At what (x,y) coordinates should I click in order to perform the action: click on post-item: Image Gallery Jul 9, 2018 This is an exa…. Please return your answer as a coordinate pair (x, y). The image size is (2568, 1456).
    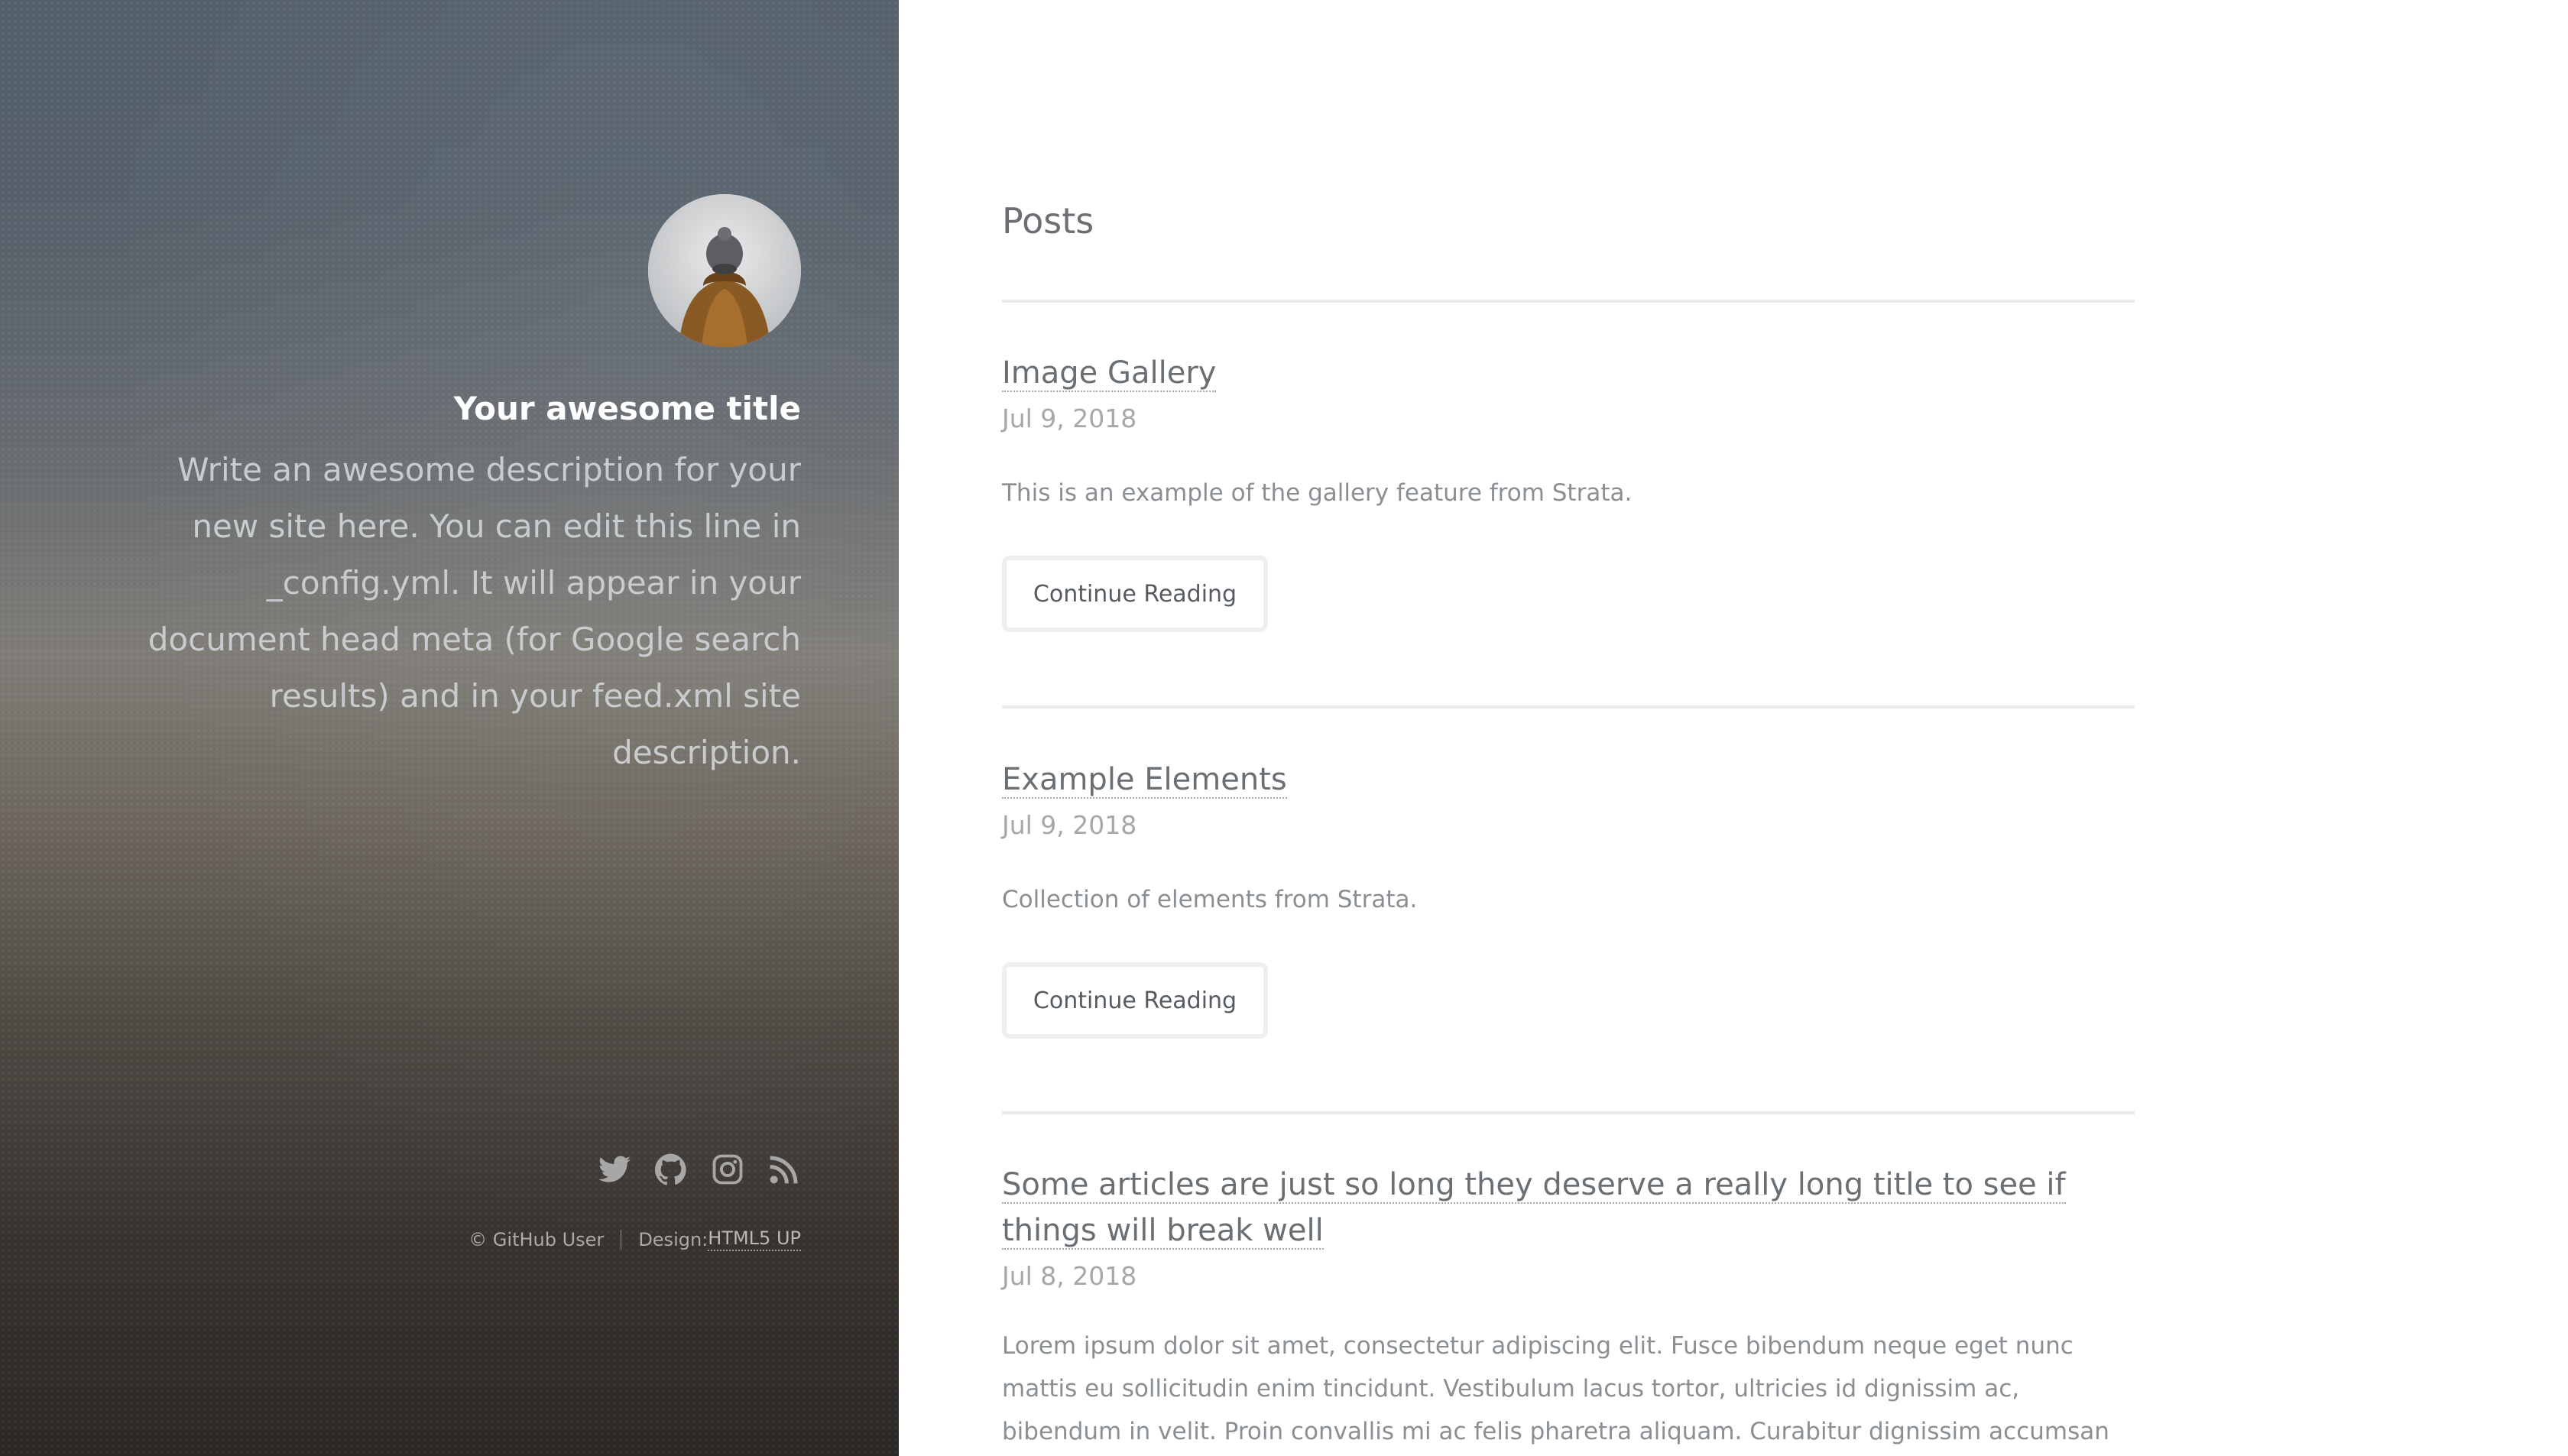
    Looking at the image, I should click on (1568, 491).